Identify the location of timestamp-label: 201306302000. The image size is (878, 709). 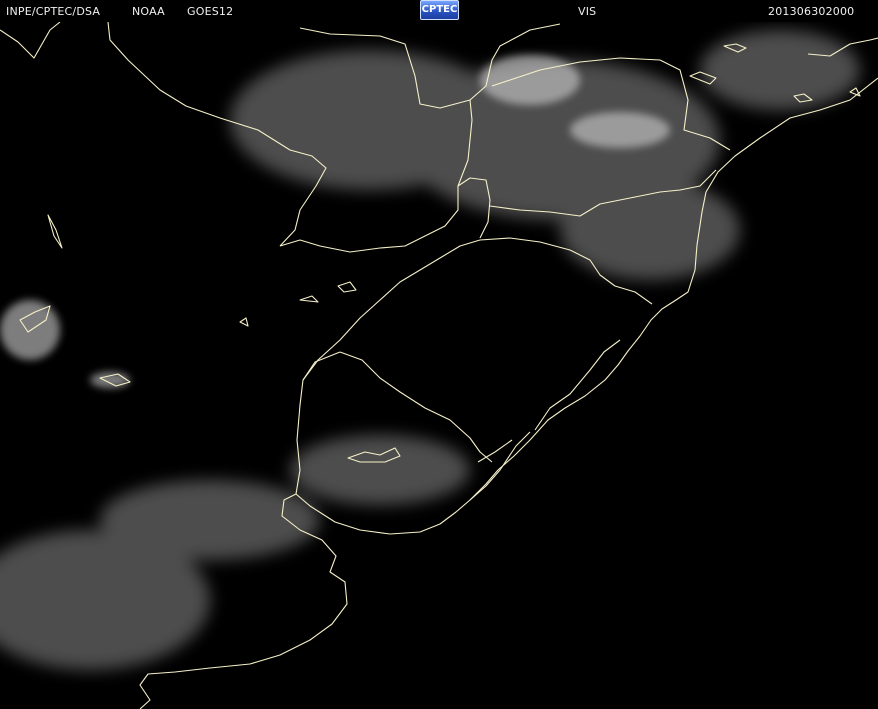
(811, 11).